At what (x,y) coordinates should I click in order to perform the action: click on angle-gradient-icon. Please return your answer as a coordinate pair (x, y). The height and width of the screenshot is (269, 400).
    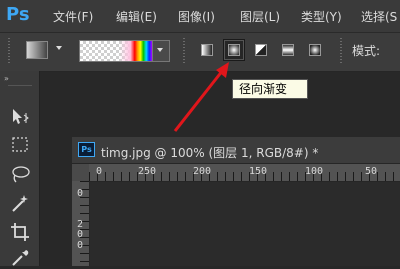
    Looking at the image, I should click on (261, 50).